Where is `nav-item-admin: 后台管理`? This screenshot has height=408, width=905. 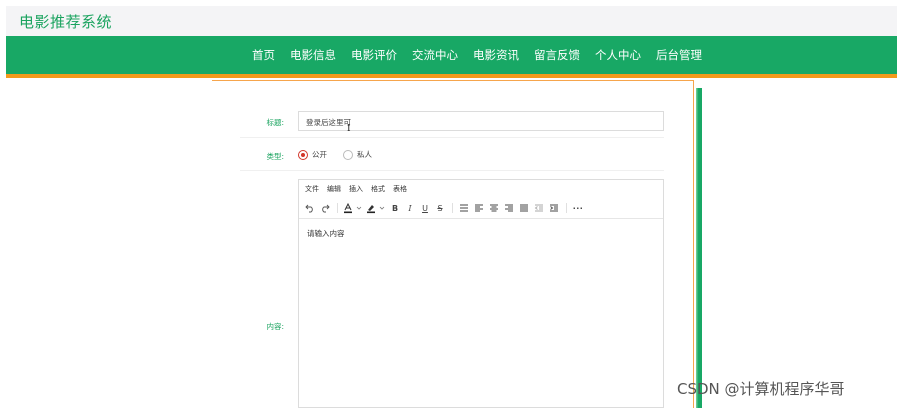
nav-item-admin: 后台管理 is located at coordinates (679, 55).